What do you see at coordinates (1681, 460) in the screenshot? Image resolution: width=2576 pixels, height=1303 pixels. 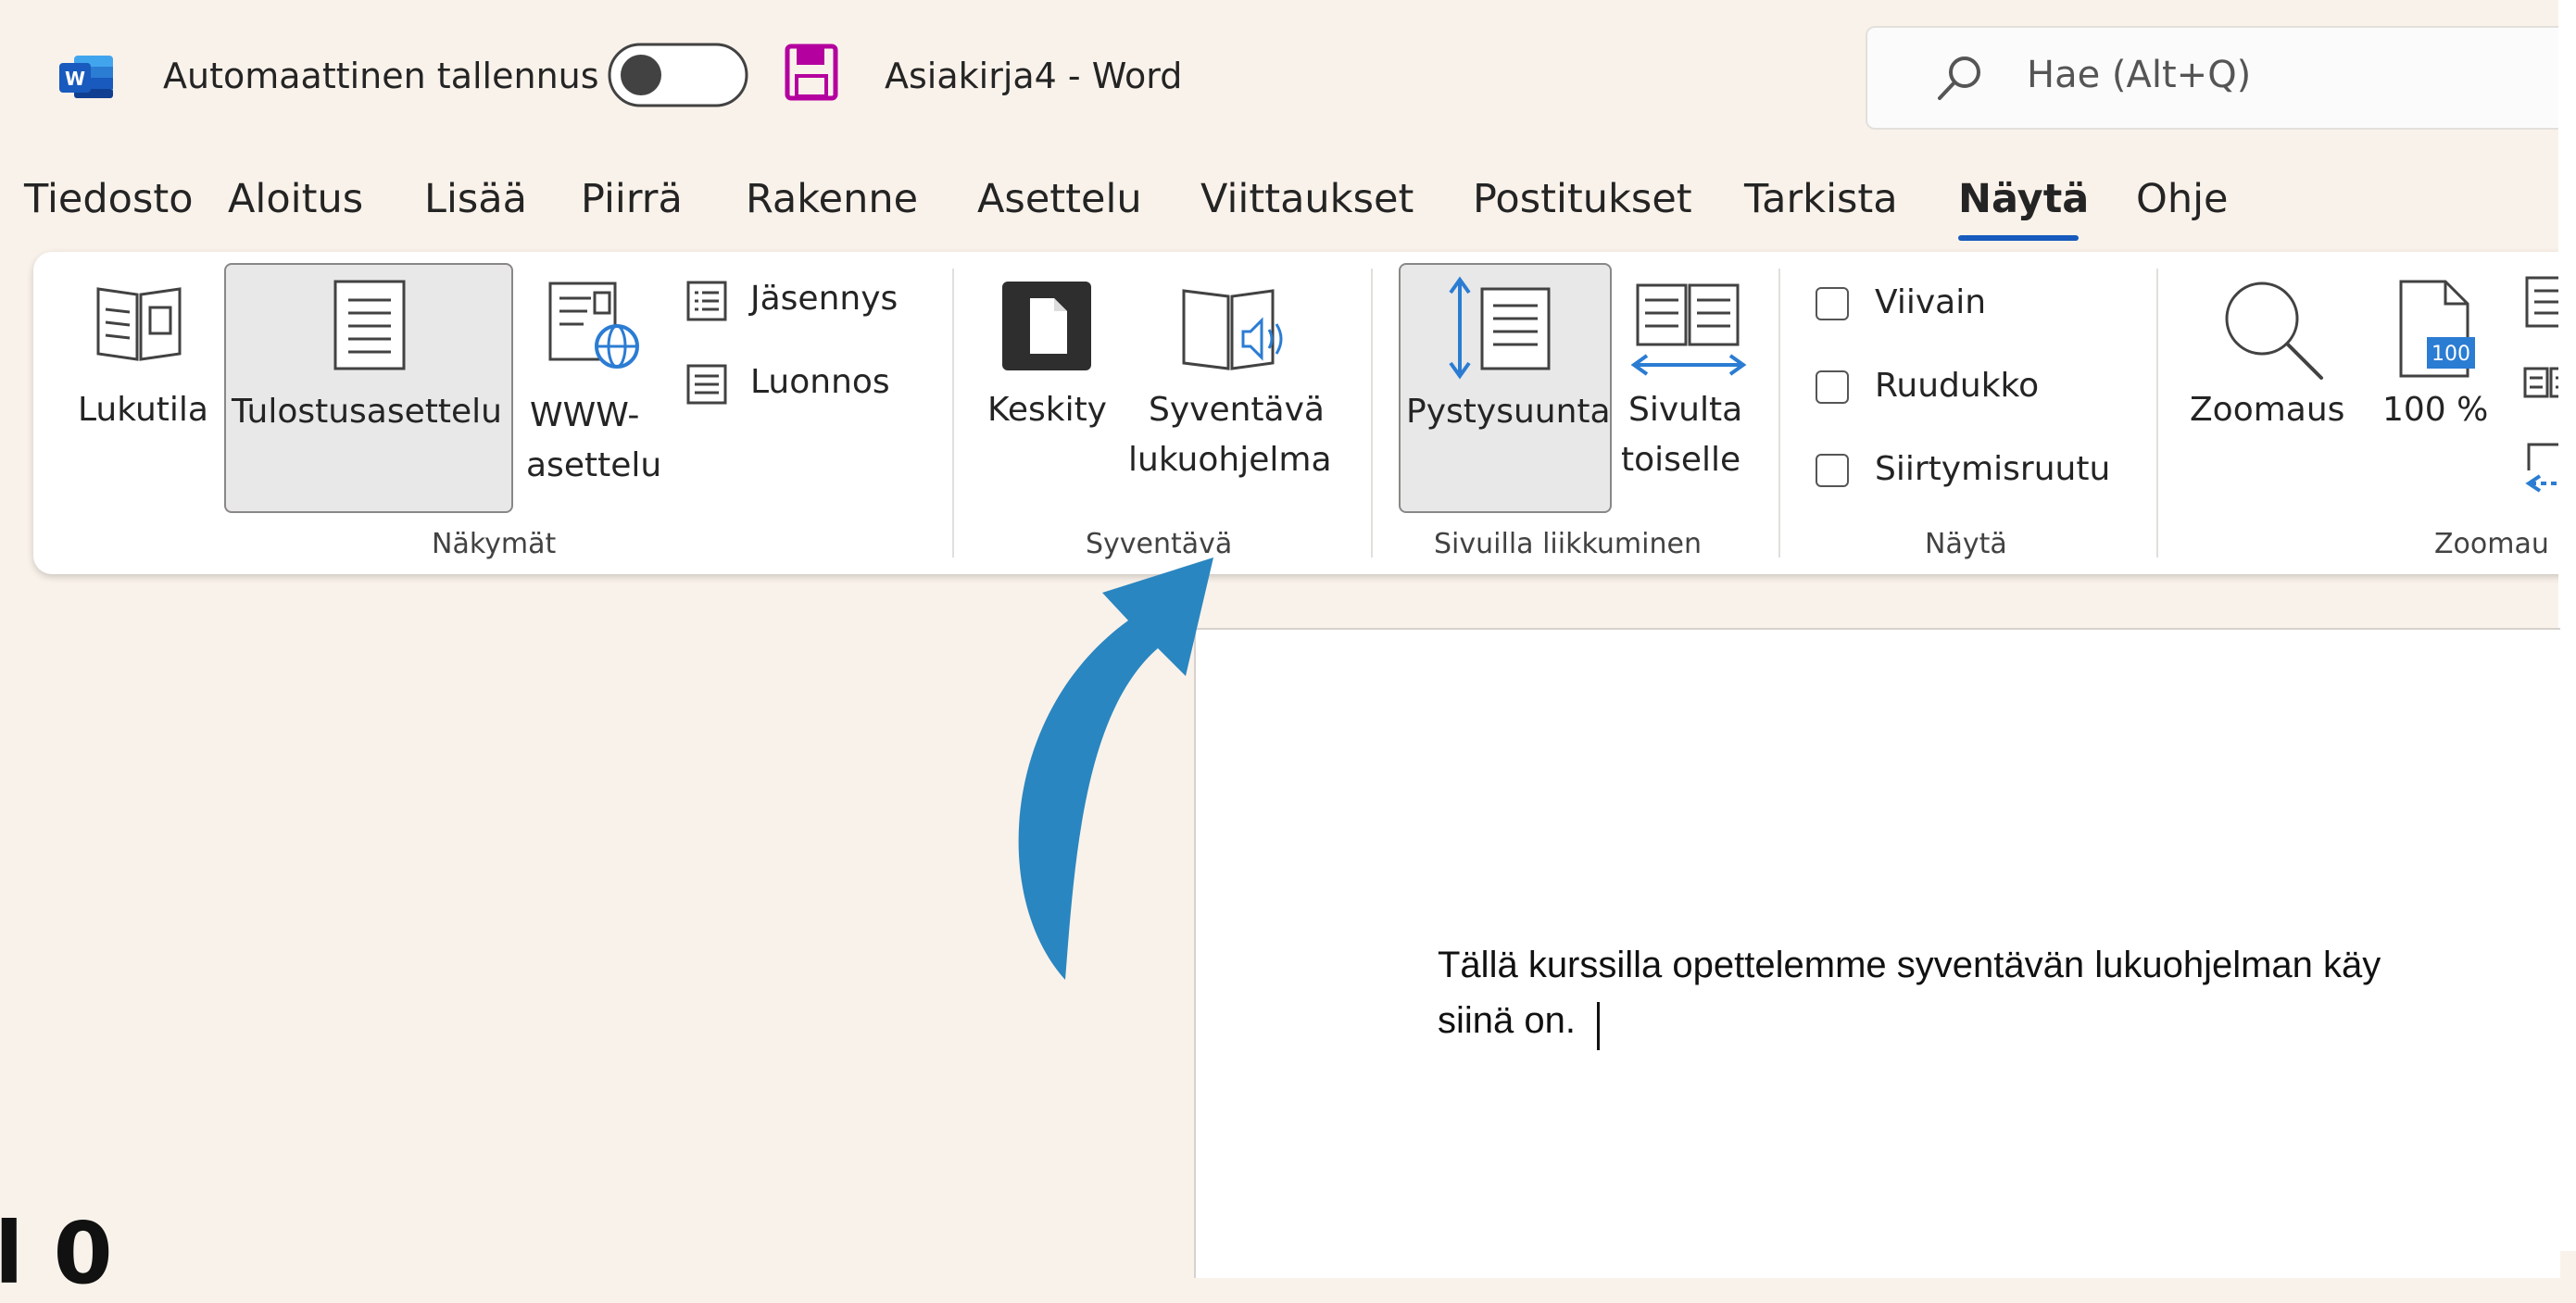 I see `sivulta-label-line2: toiselle` at bounding box center [1681, 460].